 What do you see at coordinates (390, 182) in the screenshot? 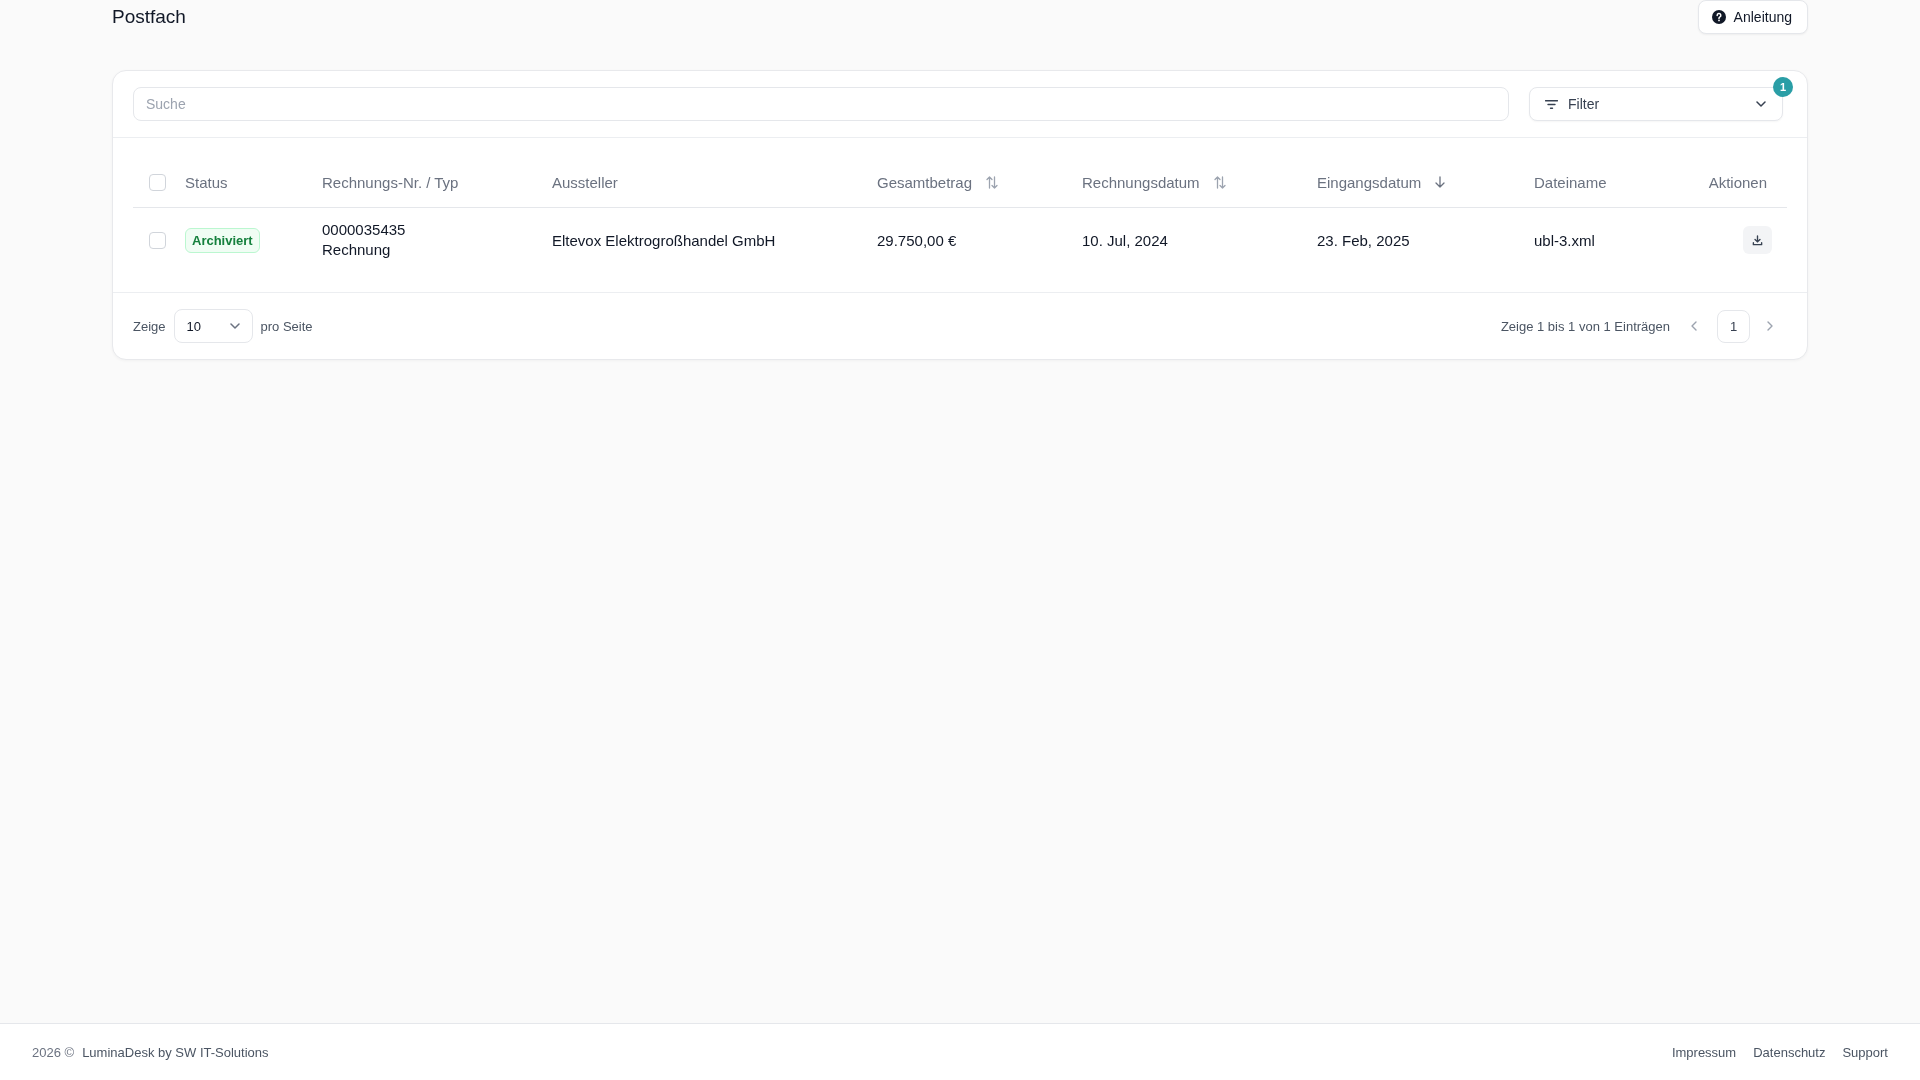
I see `column-header: Rechnungs-Nr. / Typ` at bounding box center [390, 182].